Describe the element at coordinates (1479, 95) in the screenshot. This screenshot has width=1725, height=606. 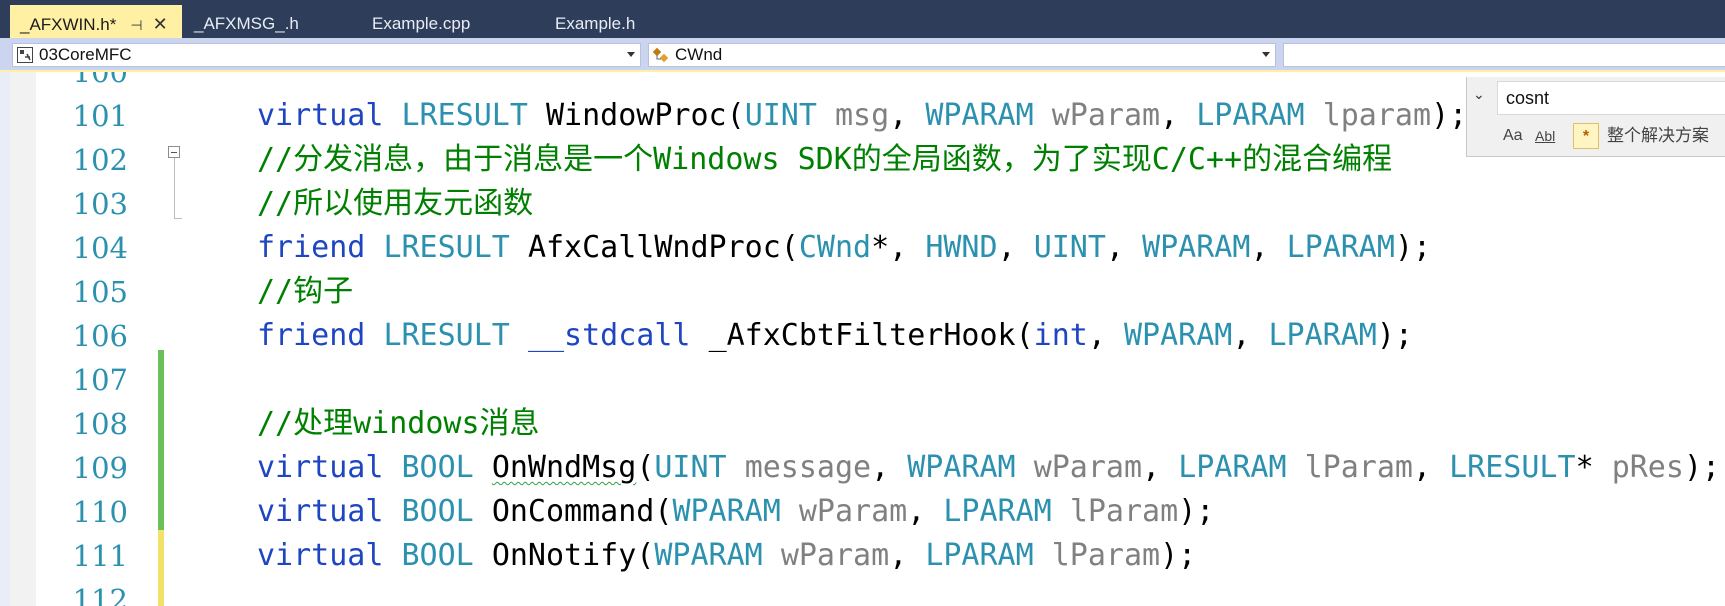
I see `chevron-down-icon: ⌄` at that location.